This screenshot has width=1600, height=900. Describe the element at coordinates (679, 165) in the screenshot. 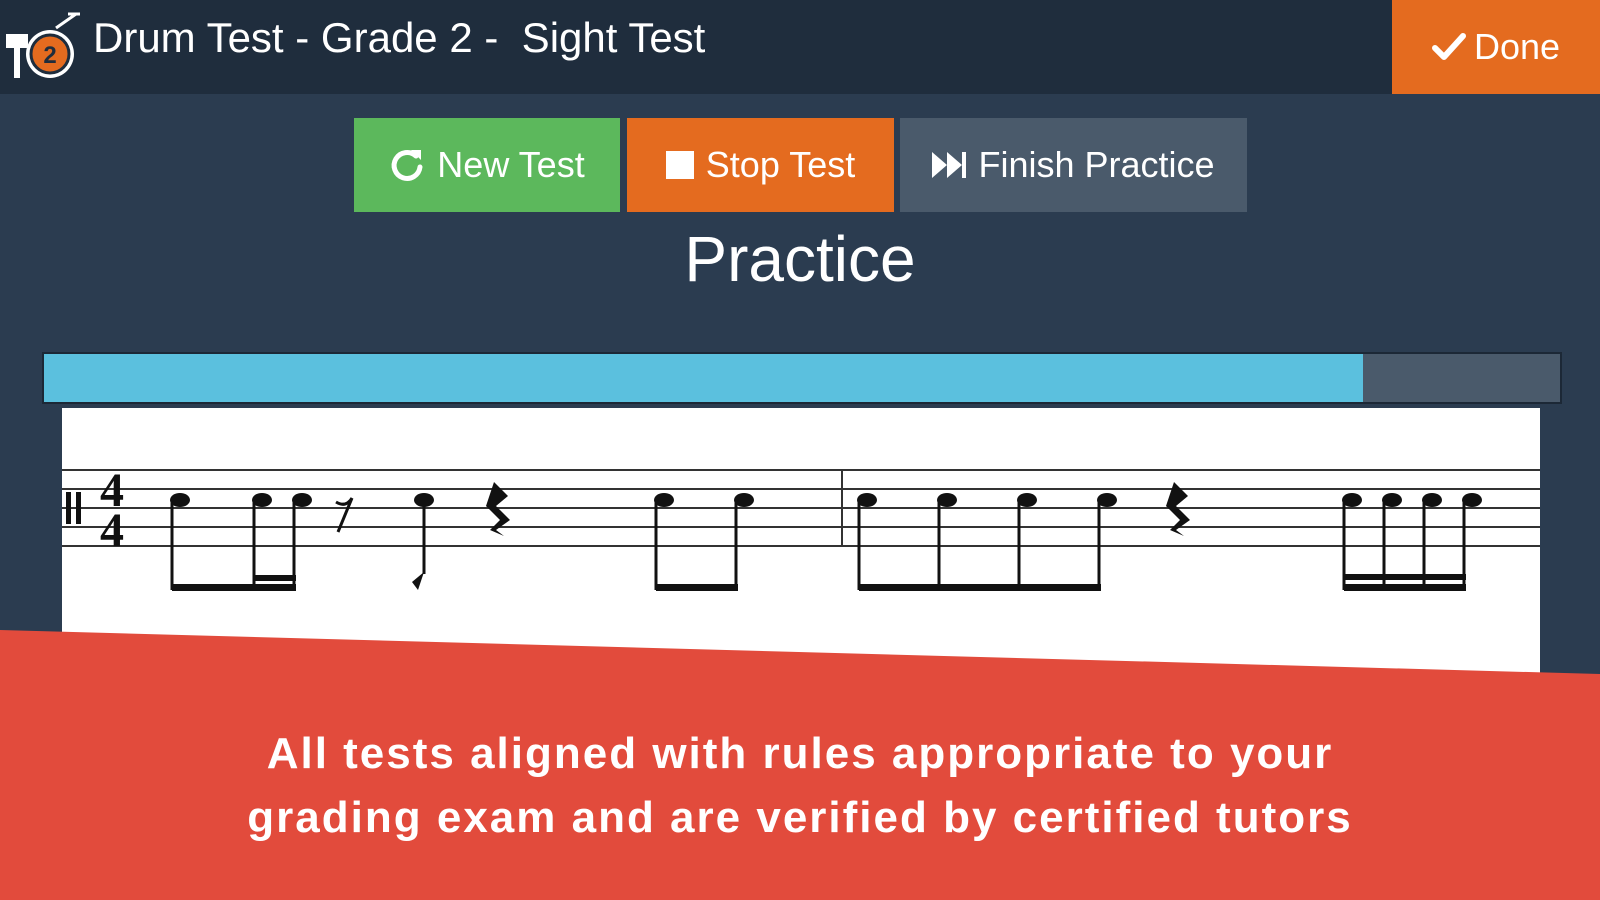

I see `stop-square-icon` at that location.